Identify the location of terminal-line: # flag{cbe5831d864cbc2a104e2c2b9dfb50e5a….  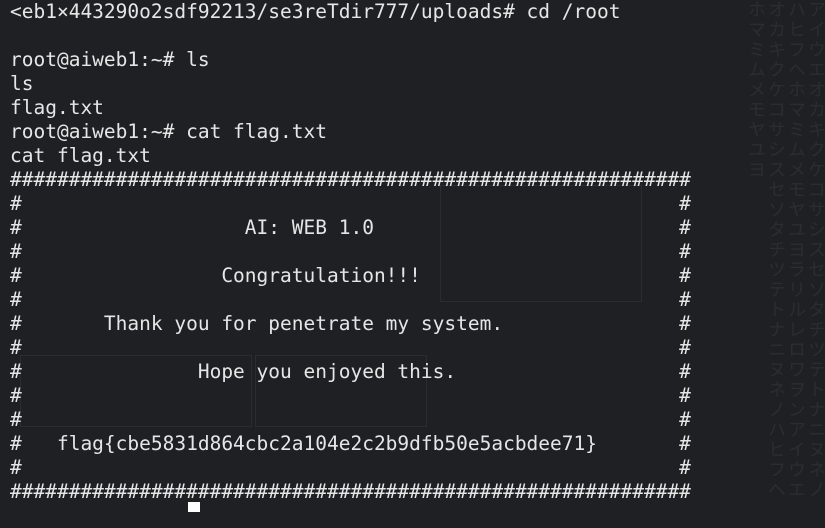
(350, 443).